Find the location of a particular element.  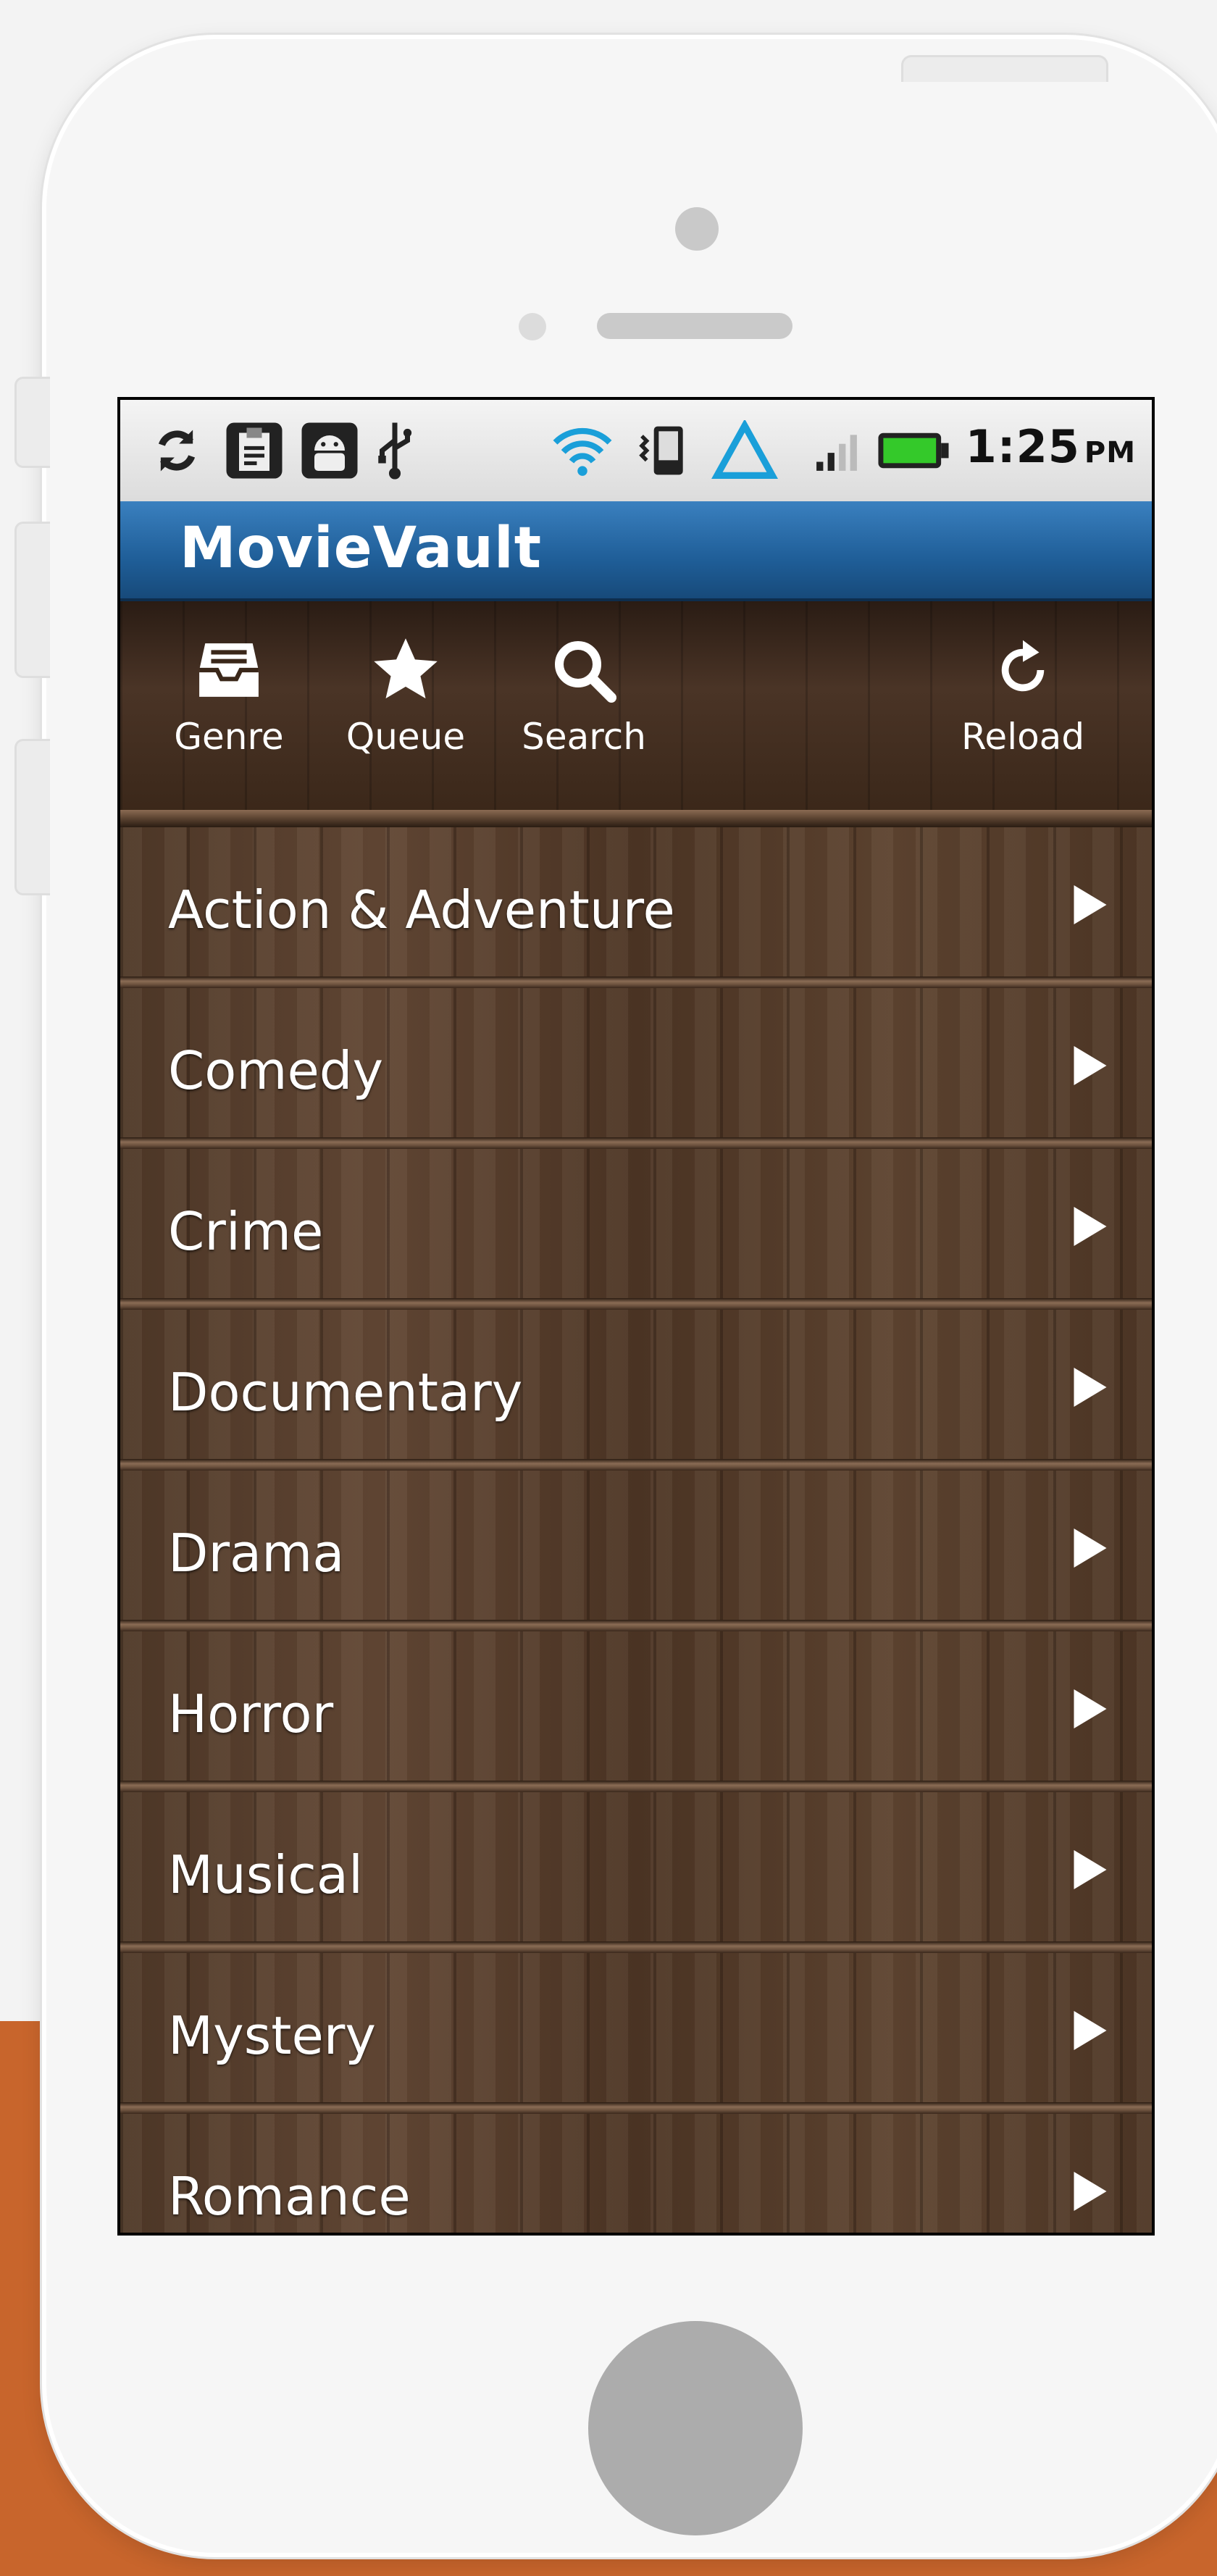

earpiece-speaker is located at coordinates (694, 326).